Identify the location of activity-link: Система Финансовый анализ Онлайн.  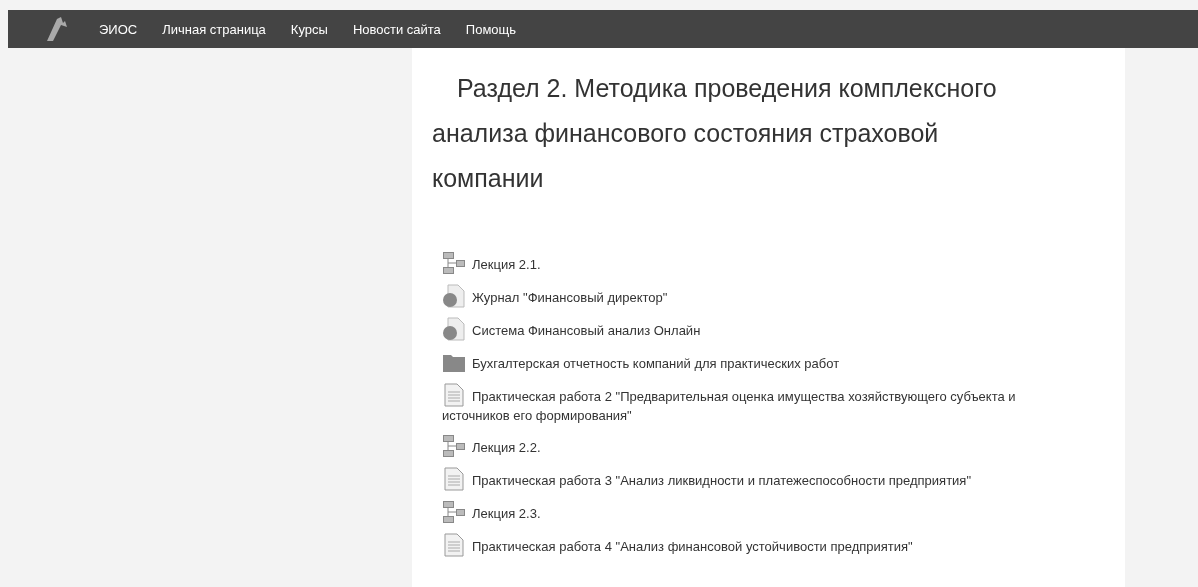
(762, 329).